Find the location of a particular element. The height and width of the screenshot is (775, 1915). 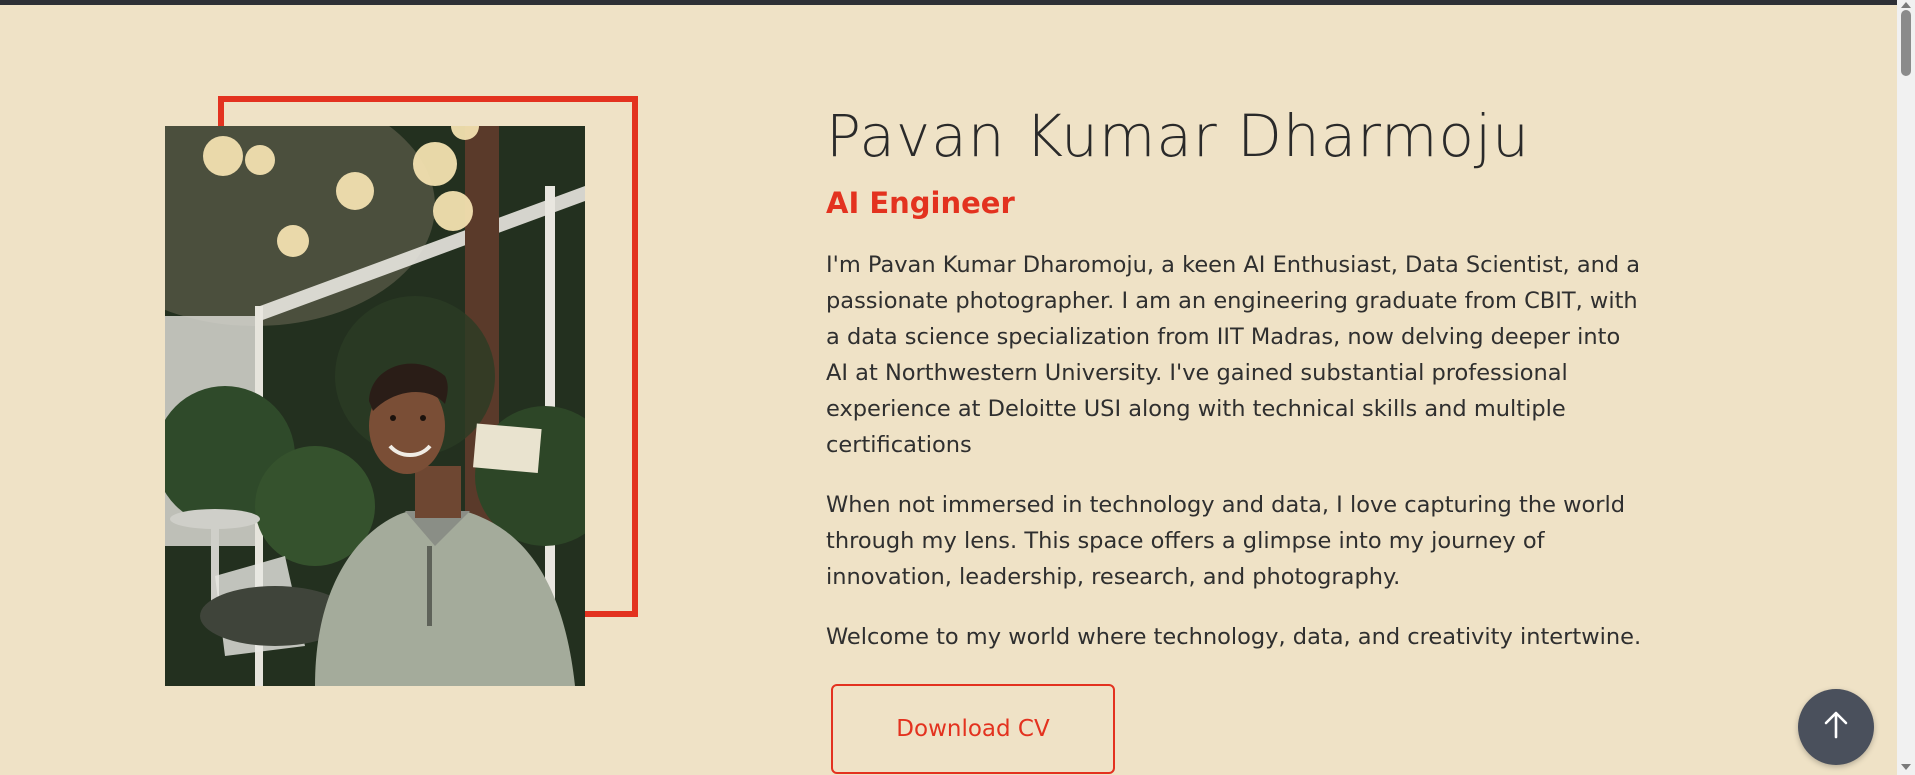

arrow-up-icon is located at coordinates (1836, 727).